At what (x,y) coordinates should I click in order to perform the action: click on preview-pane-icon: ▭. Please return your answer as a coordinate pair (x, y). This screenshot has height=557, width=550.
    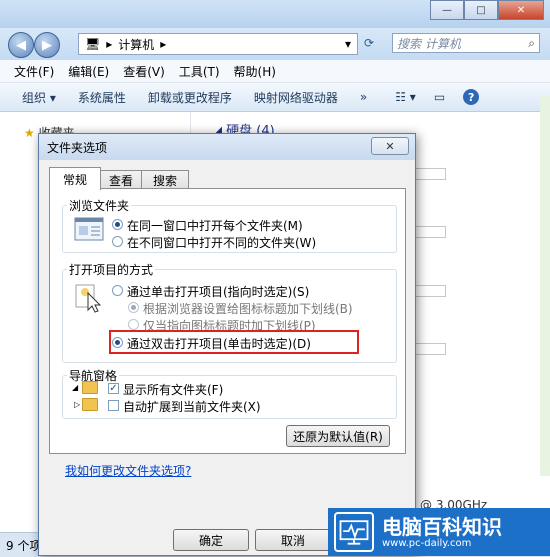
    Looking at the image, I should click on (439, 97).